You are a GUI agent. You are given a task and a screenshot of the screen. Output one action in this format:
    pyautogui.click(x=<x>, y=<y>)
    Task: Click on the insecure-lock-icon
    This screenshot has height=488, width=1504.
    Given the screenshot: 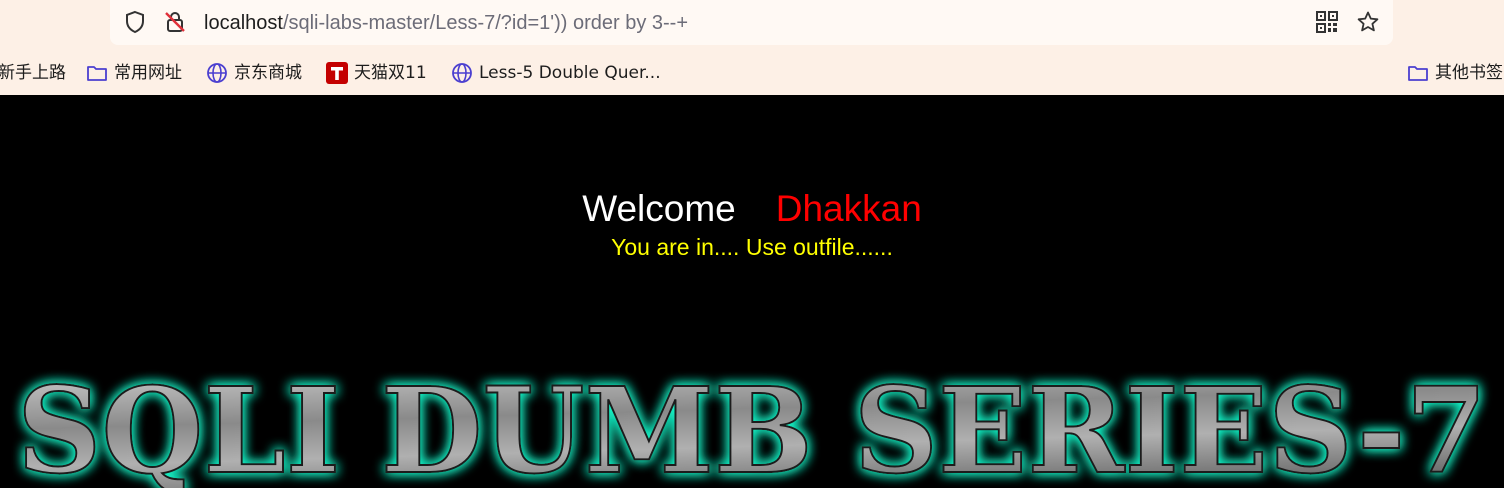 What is the action you would take?
    pyautogui.click(x=175, y=22)
    